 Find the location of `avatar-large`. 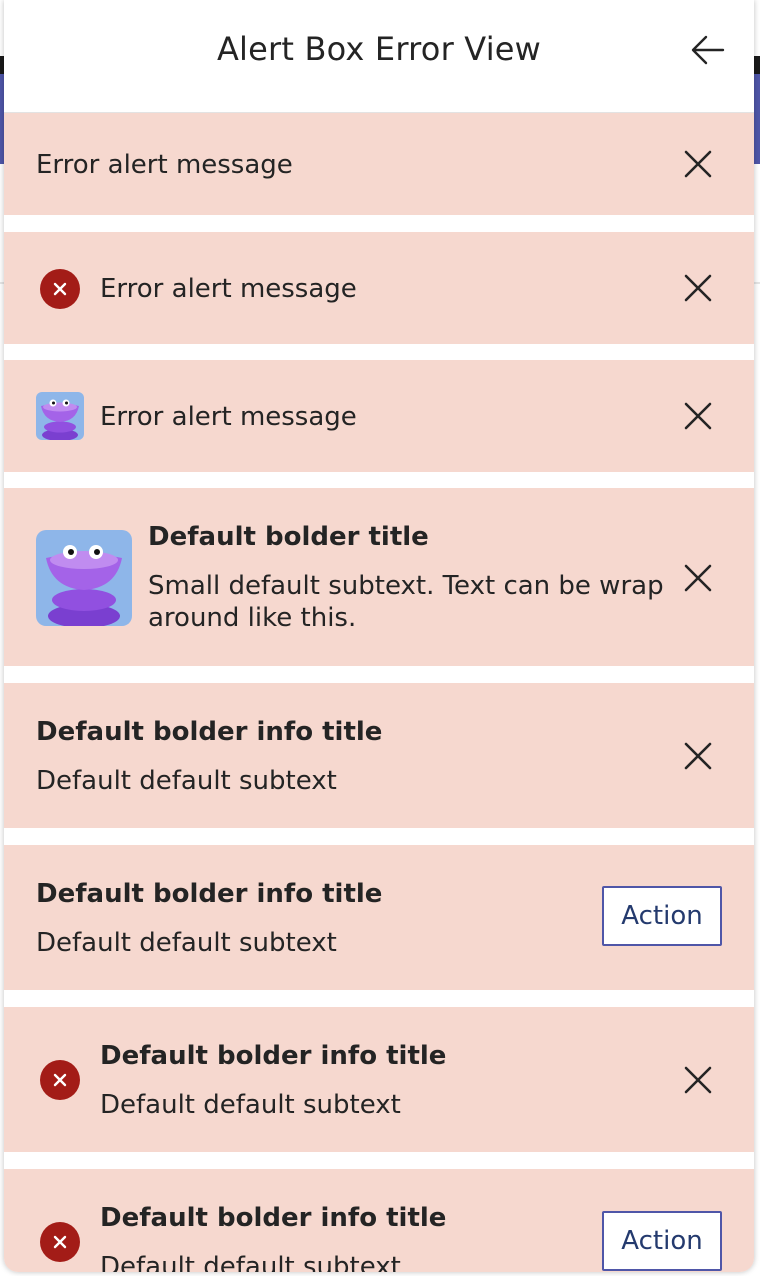

avatar-large is located at coordinates (84, 578).